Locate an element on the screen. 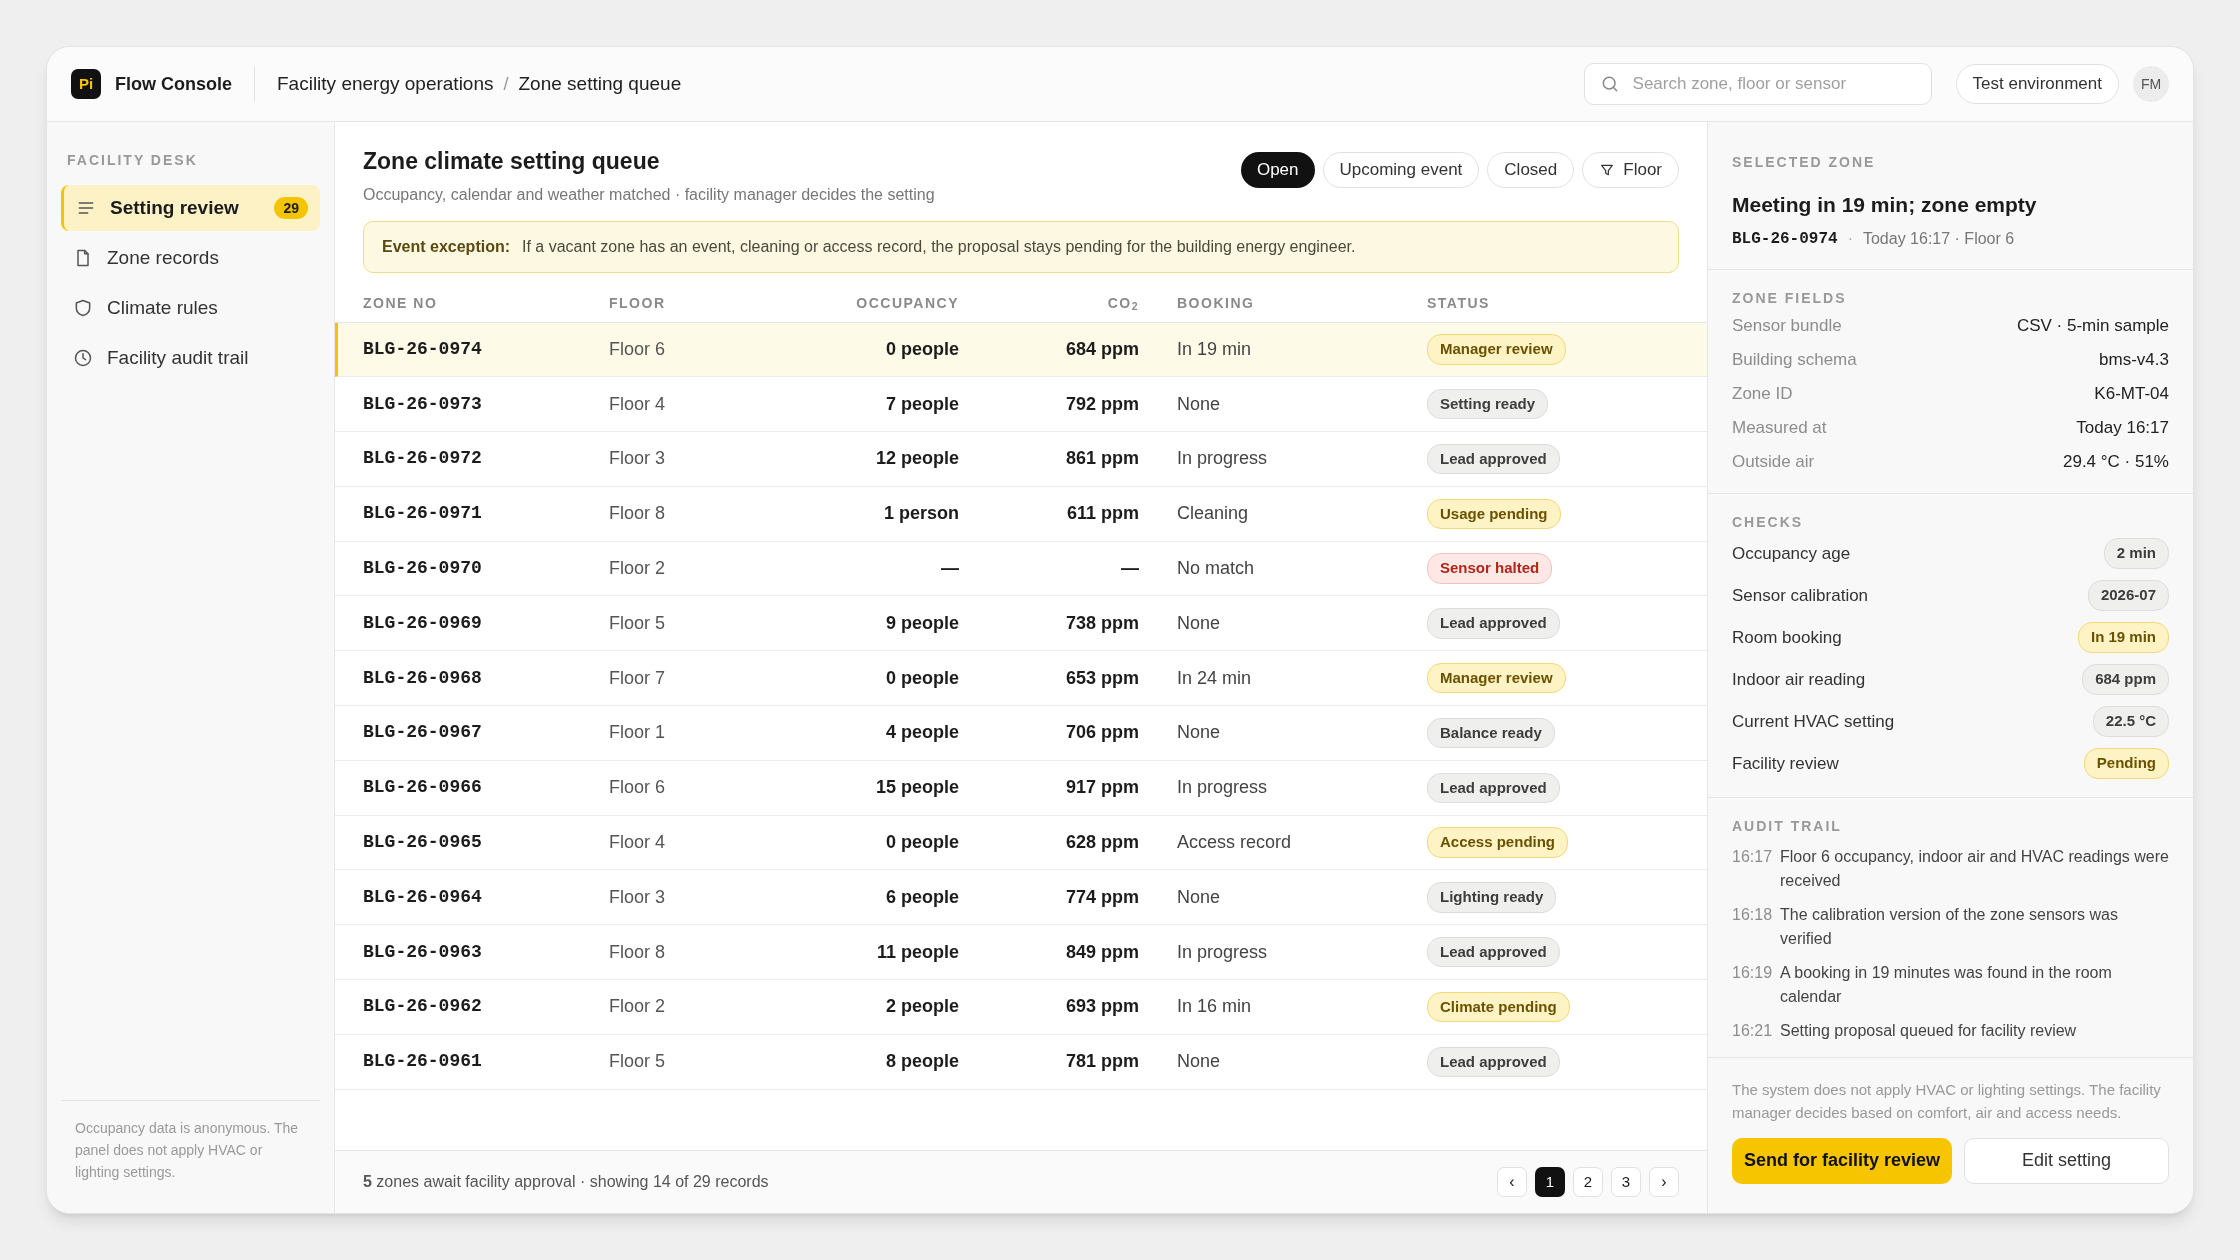 This screenshot has width=2240, height=1260. field-value: K6-MT-04 is located at coordinates (2131, 393).